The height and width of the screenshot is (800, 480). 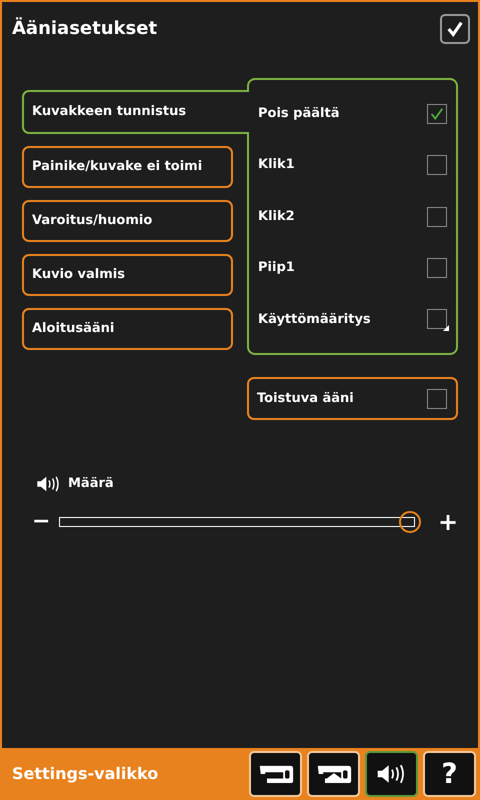 What do you see at coordinates (127, 221) in the screenshot?
I see `event-tab: Varoitus/huomio` at bounding box center [127, 221].